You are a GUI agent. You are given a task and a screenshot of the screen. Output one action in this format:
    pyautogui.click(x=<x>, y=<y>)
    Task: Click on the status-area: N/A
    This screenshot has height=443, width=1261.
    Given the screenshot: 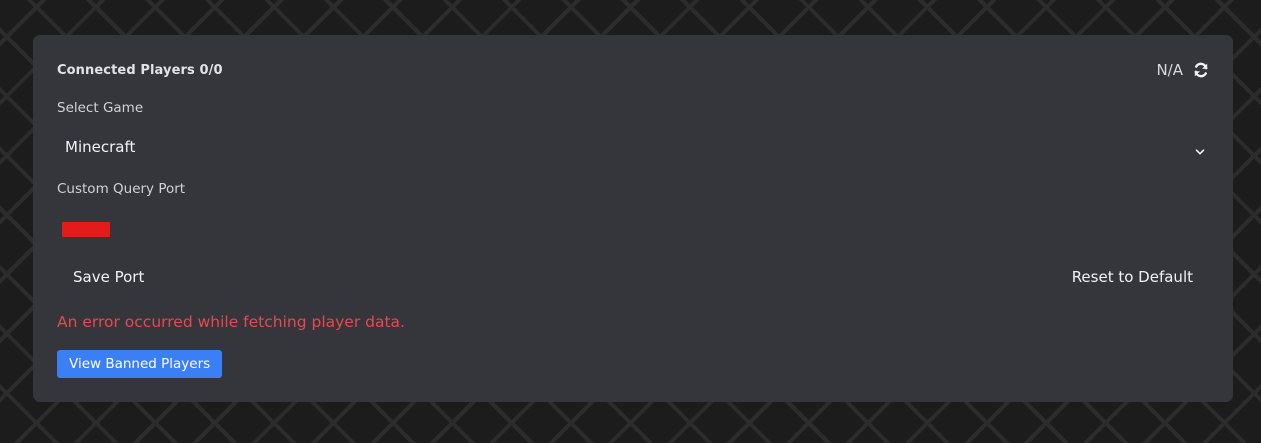 What is the action you would take?
    pyautogui.click(x=1182, y=70)
    